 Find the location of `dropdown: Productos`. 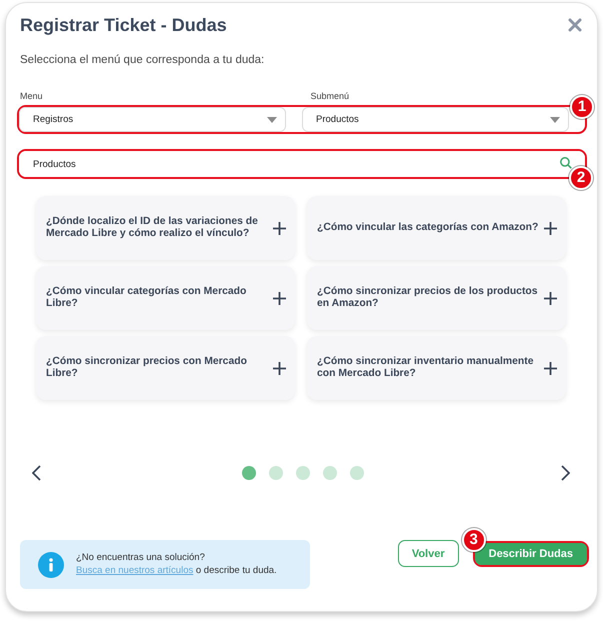

dropdown: Productos is located at coordinates (435, 119).